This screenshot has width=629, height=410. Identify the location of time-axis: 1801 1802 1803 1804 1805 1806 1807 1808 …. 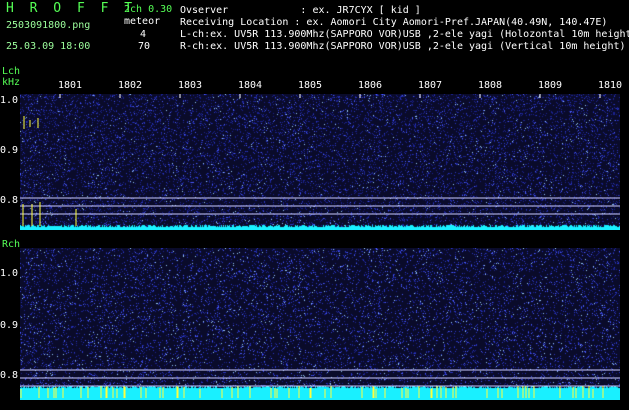
(321, 87).